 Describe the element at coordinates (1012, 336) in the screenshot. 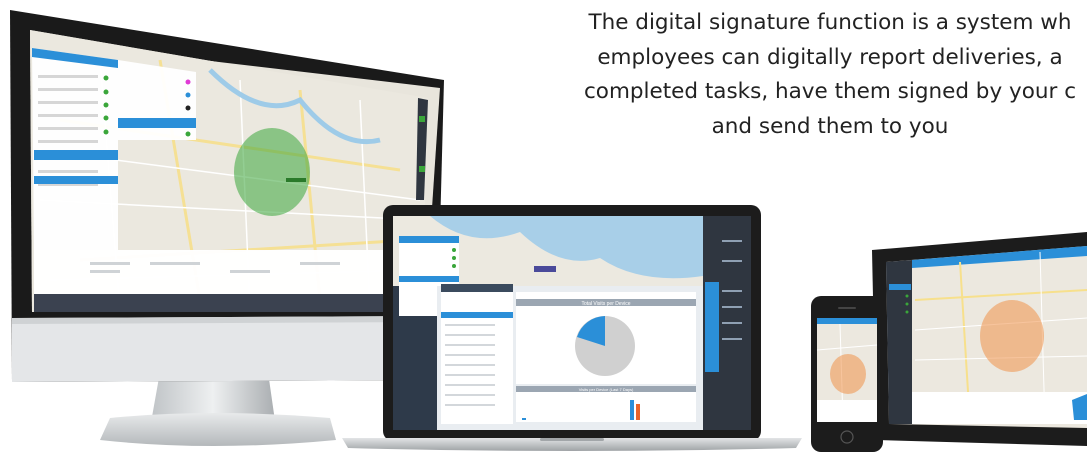

I see `map-zone-orange` at that location.